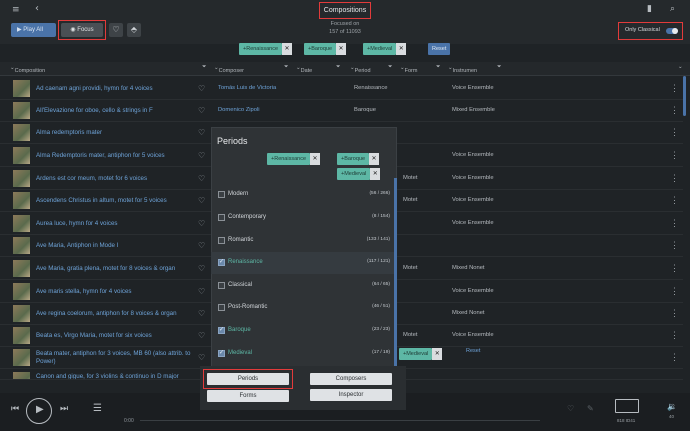  What do you see at coordinates (247, 88) in the screenshot?
I see `composer-link: Tomás Luis de Victoria` at bounding box center [247, 88].